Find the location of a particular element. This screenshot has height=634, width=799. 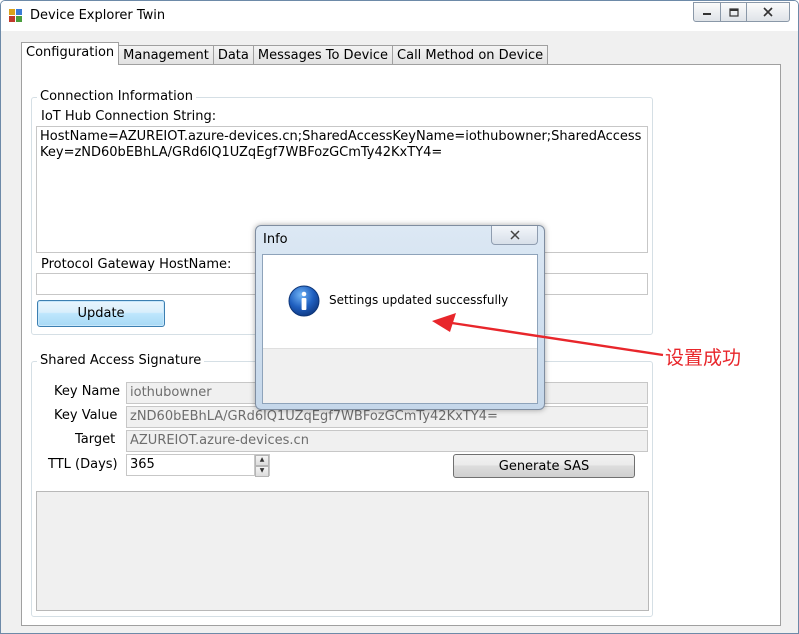

app-grid-icon is located at coordinates (15, 15).